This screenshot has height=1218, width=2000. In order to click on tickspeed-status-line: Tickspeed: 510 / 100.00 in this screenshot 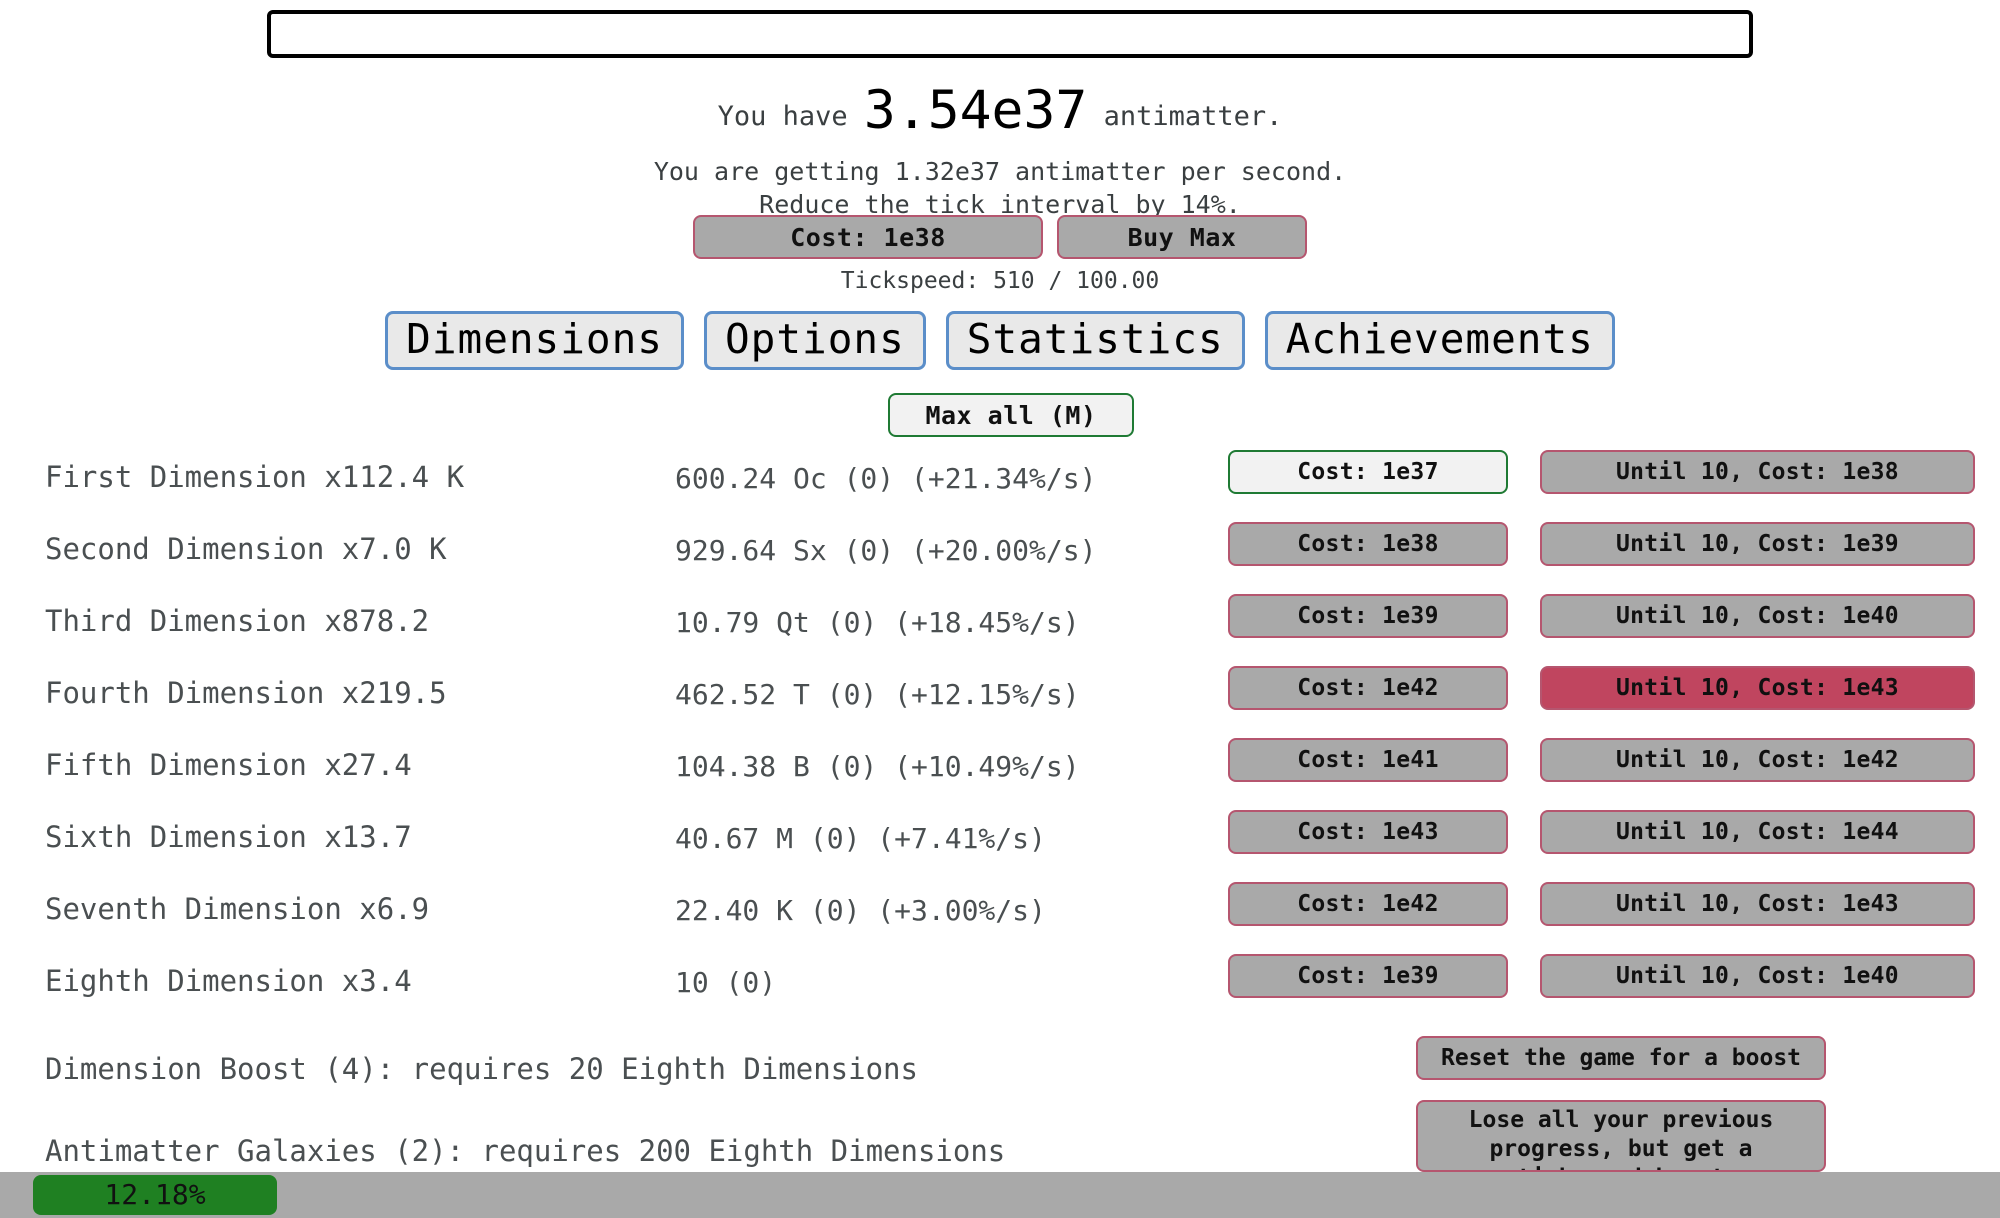, I will do `click(1000, 281)`.